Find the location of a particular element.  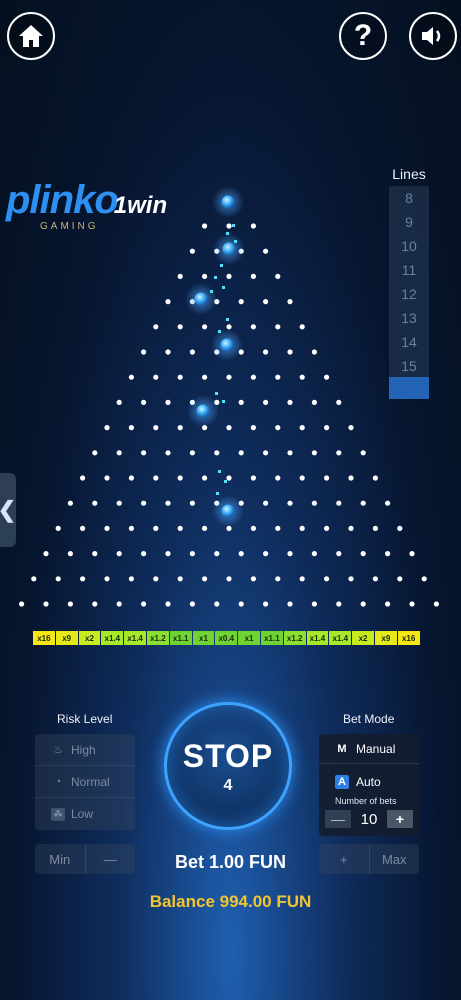

help-icon: ? is located at coordinates (363, 35).